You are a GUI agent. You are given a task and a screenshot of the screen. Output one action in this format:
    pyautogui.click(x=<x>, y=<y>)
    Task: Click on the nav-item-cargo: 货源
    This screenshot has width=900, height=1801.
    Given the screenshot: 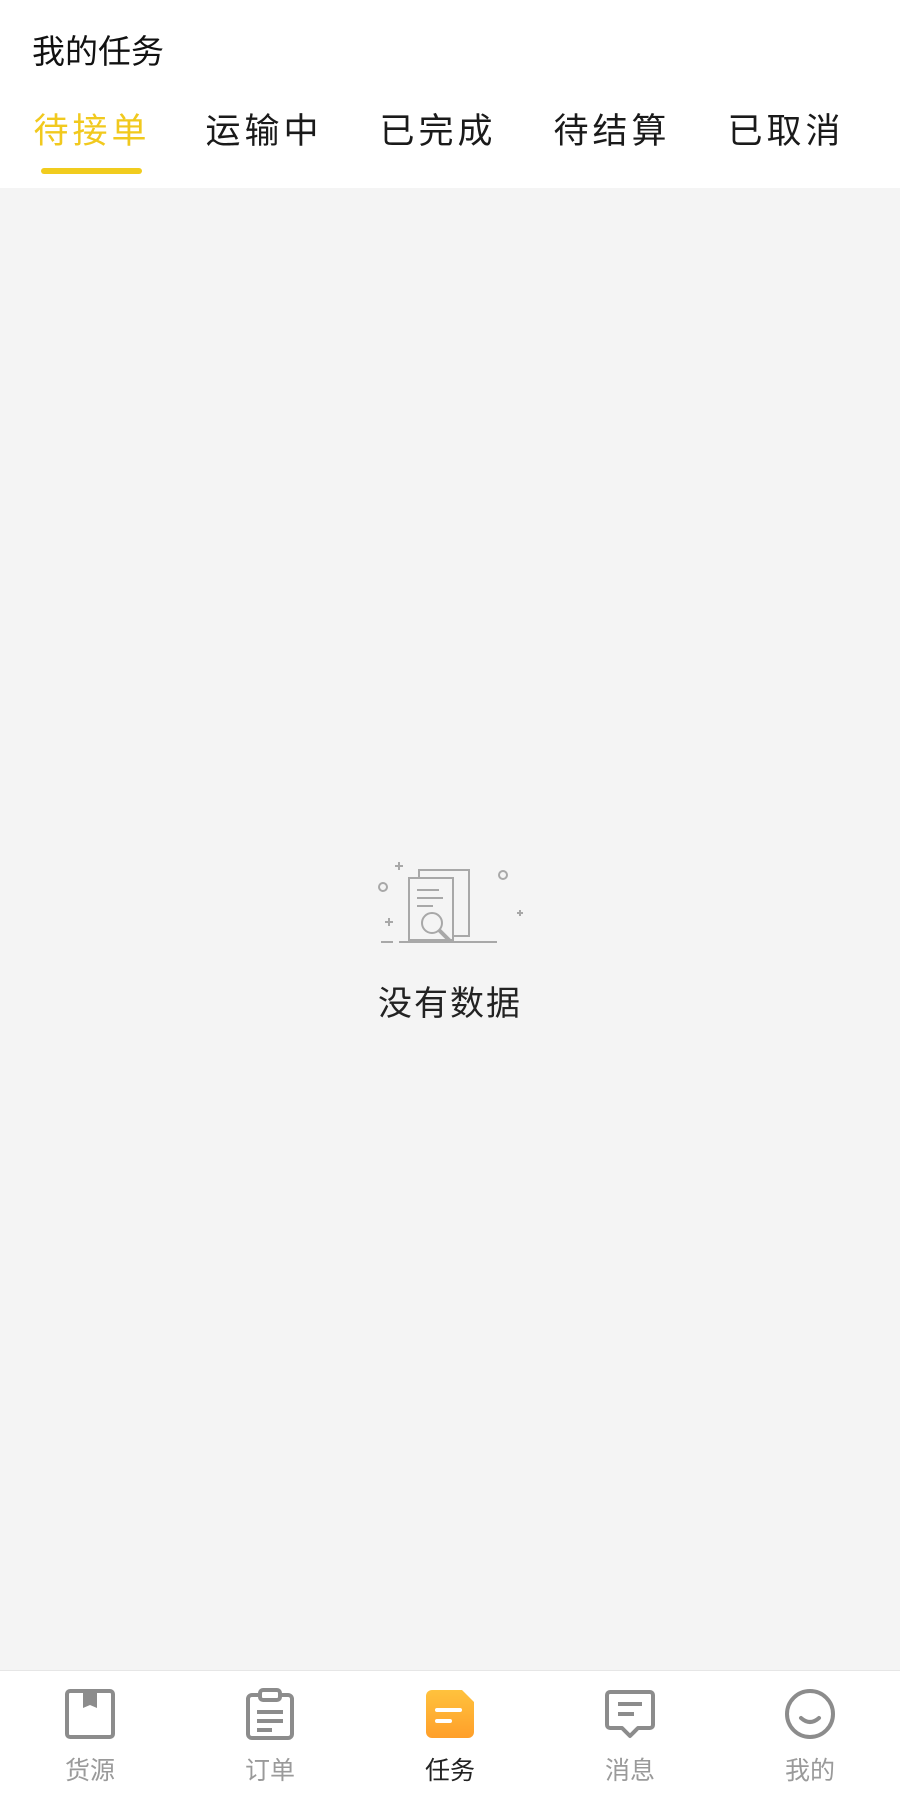 What is the action you would take?
    pyautogui.click(x=90, y=1736)
    